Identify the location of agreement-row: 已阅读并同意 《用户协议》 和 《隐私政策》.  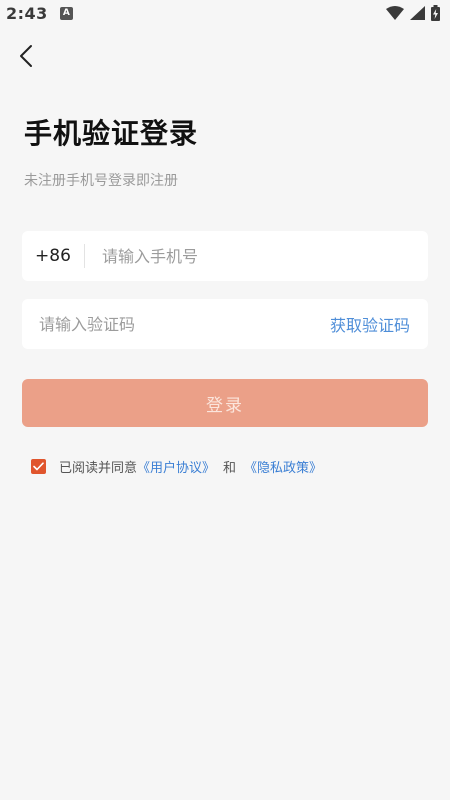
(176, 466).